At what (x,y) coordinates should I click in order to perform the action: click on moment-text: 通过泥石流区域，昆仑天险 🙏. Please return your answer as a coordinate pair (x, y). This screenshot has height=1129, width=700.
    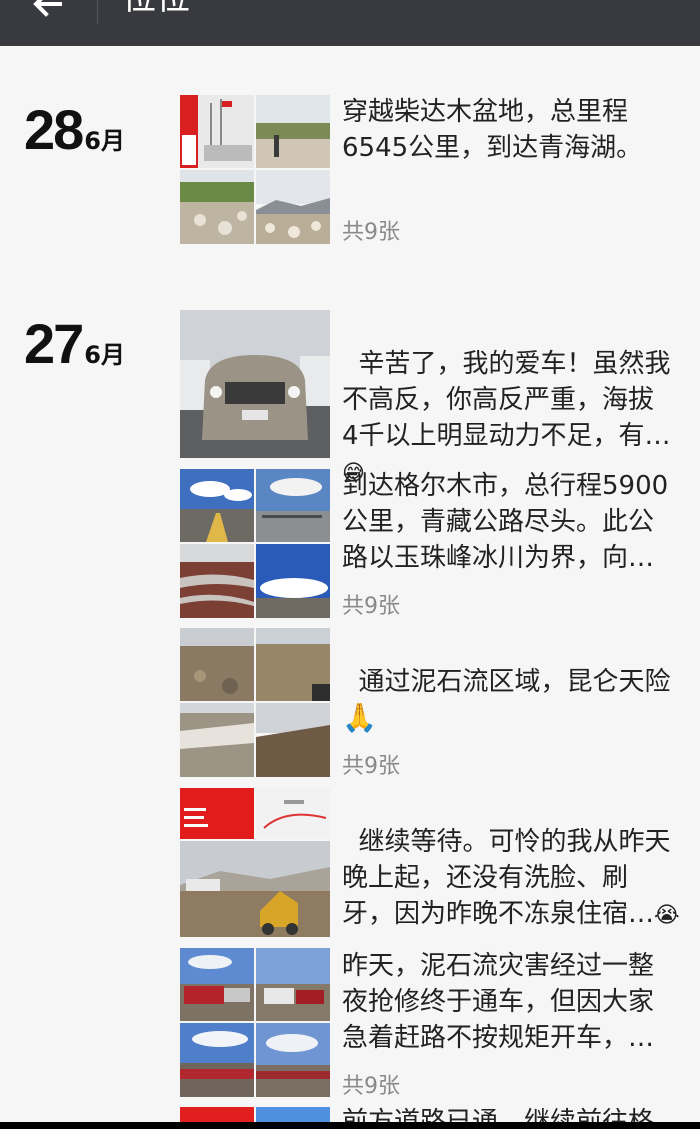
    Looking at the image, I should click on (517, 682).